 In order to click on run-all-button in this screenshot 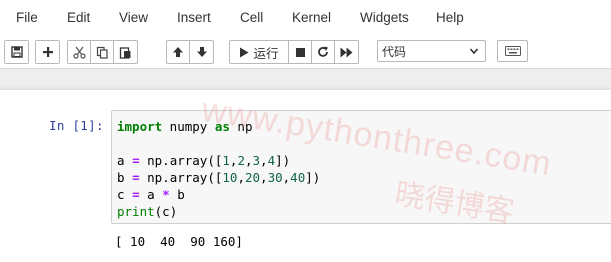, I will do `click(346, 52)`.